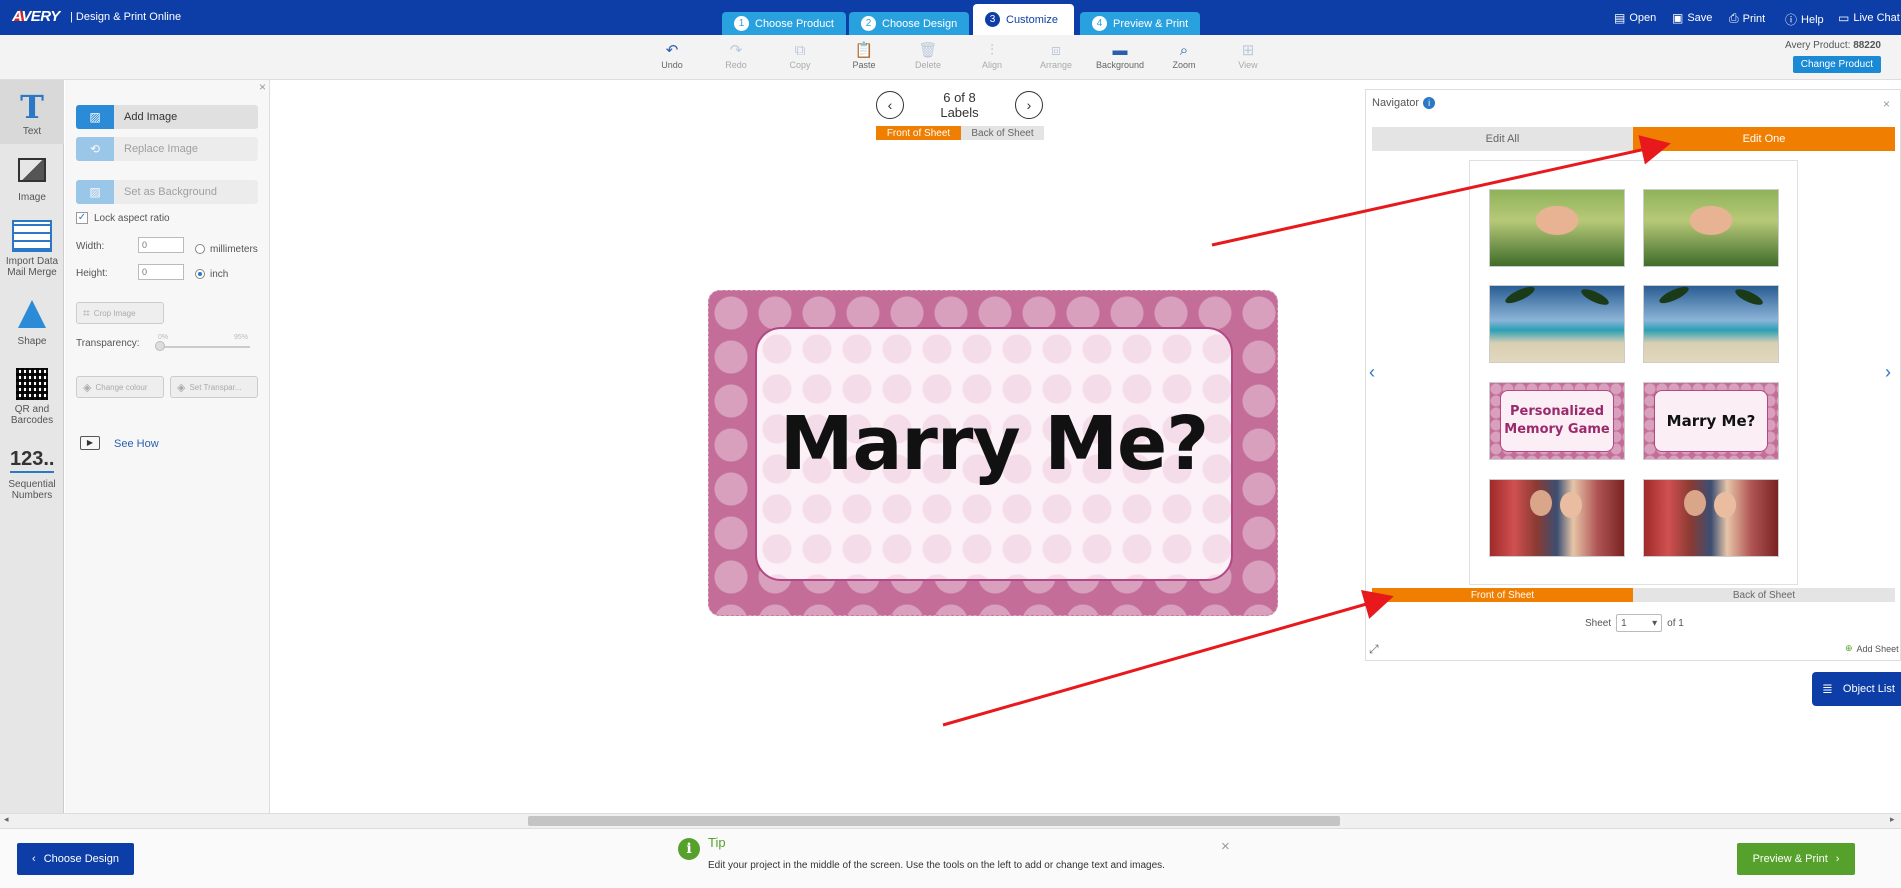 This screenshot has width=1901, height=888. Describe the element at coordinates (1764, 139) in the screenshot. I see `edit-one-tab: Edit One` at that location.